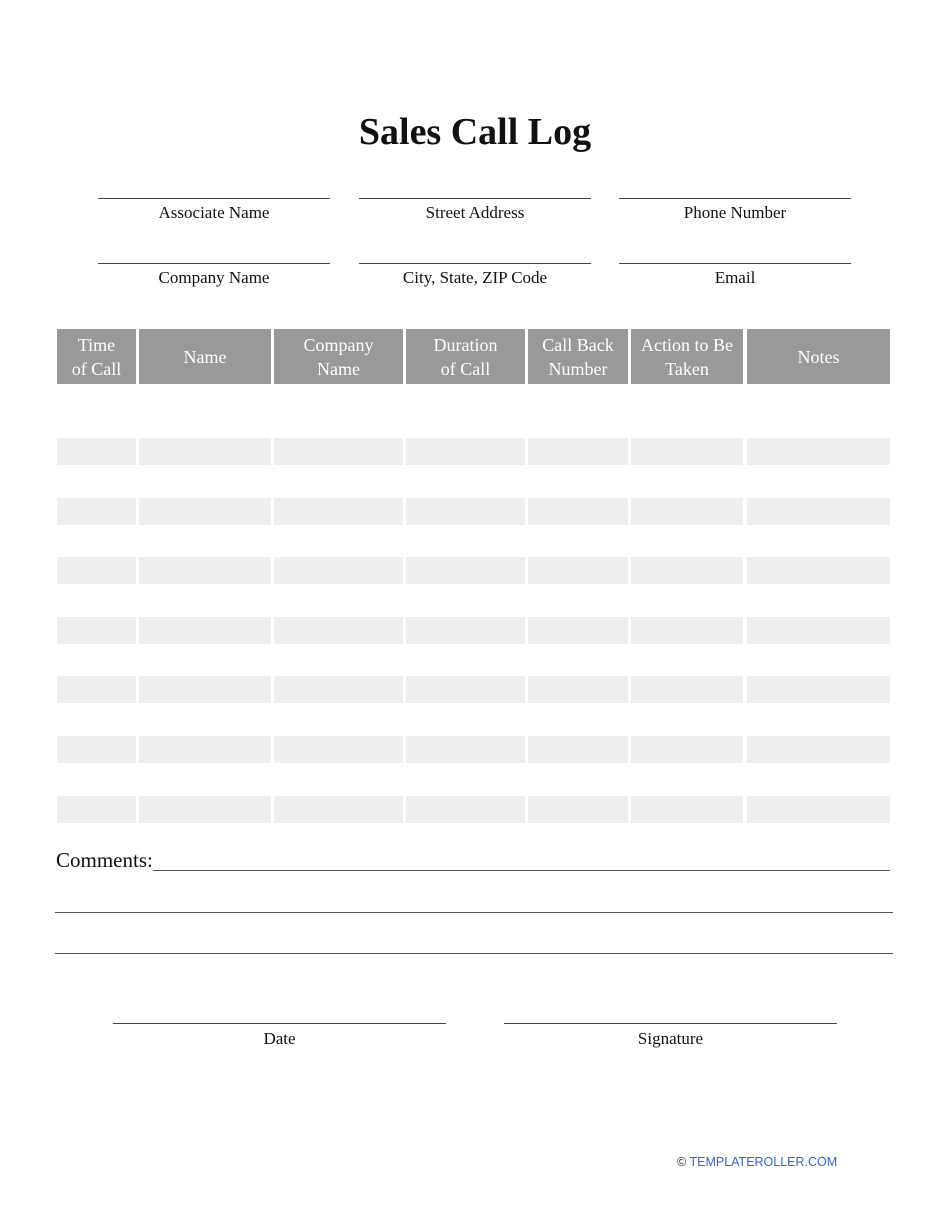 This screenshot has width=950, height=1230. Describe the element at coordinates (670, 1036) in the screenshot. I see `signature-field: Signature` at that location.